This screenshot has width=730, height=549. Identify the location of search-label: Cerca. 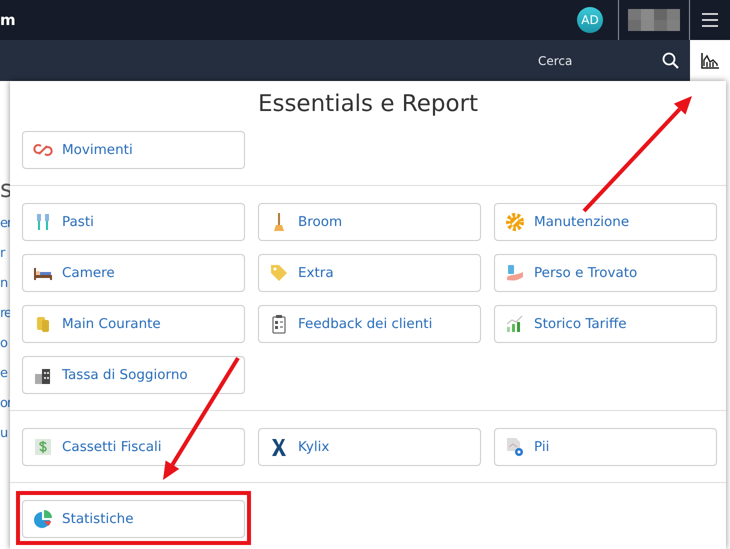
(556, 61).